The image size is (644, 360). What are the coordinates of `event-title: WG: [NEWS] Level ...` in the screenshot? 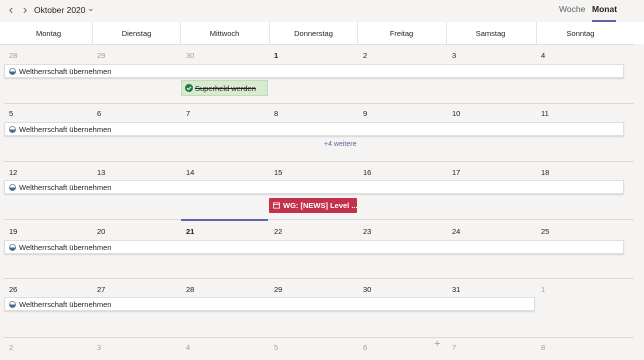 It's located at (320, 205).